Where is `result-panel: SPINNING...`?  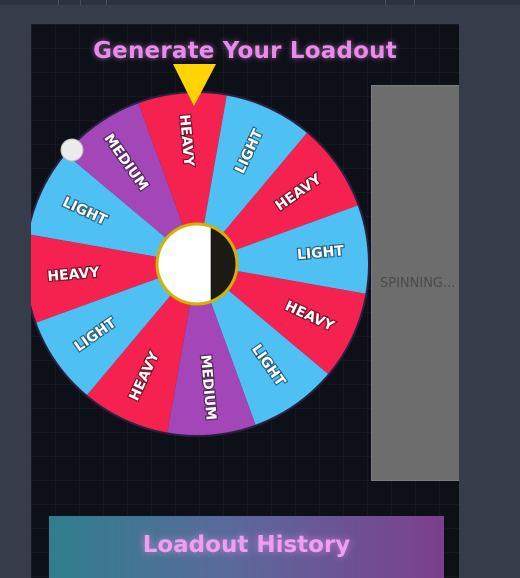
result-panel: SPINNING... is located at coordinates (415, 283).